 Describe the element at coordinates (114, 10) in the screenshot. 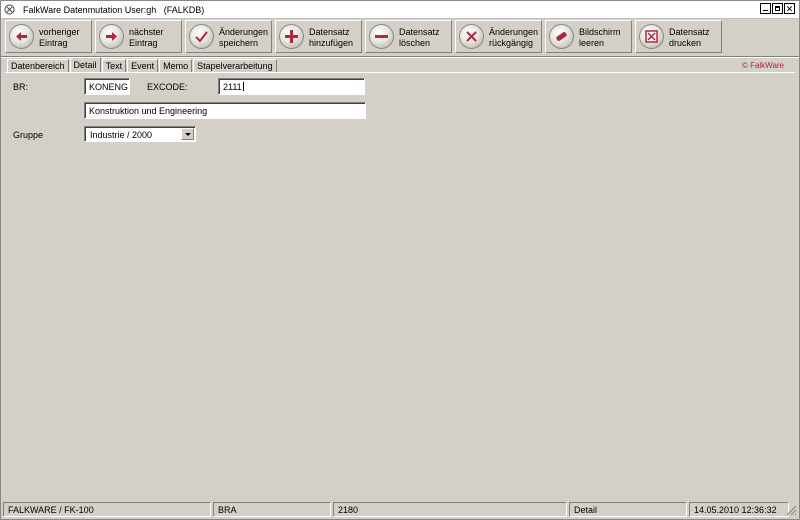

I see `window-title: FalkWare Datenmutation User:gh (FALKDB)` at that location.